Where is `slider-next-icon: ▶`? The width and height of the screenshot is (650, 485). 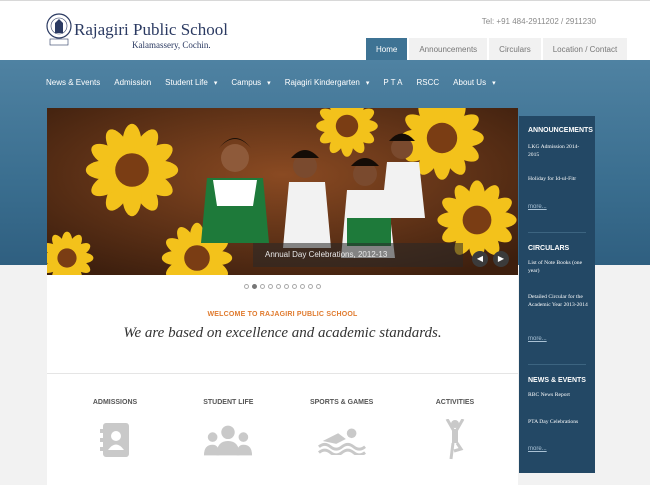 slider-next-icon: ▶ is located at coordinates (501, 259).